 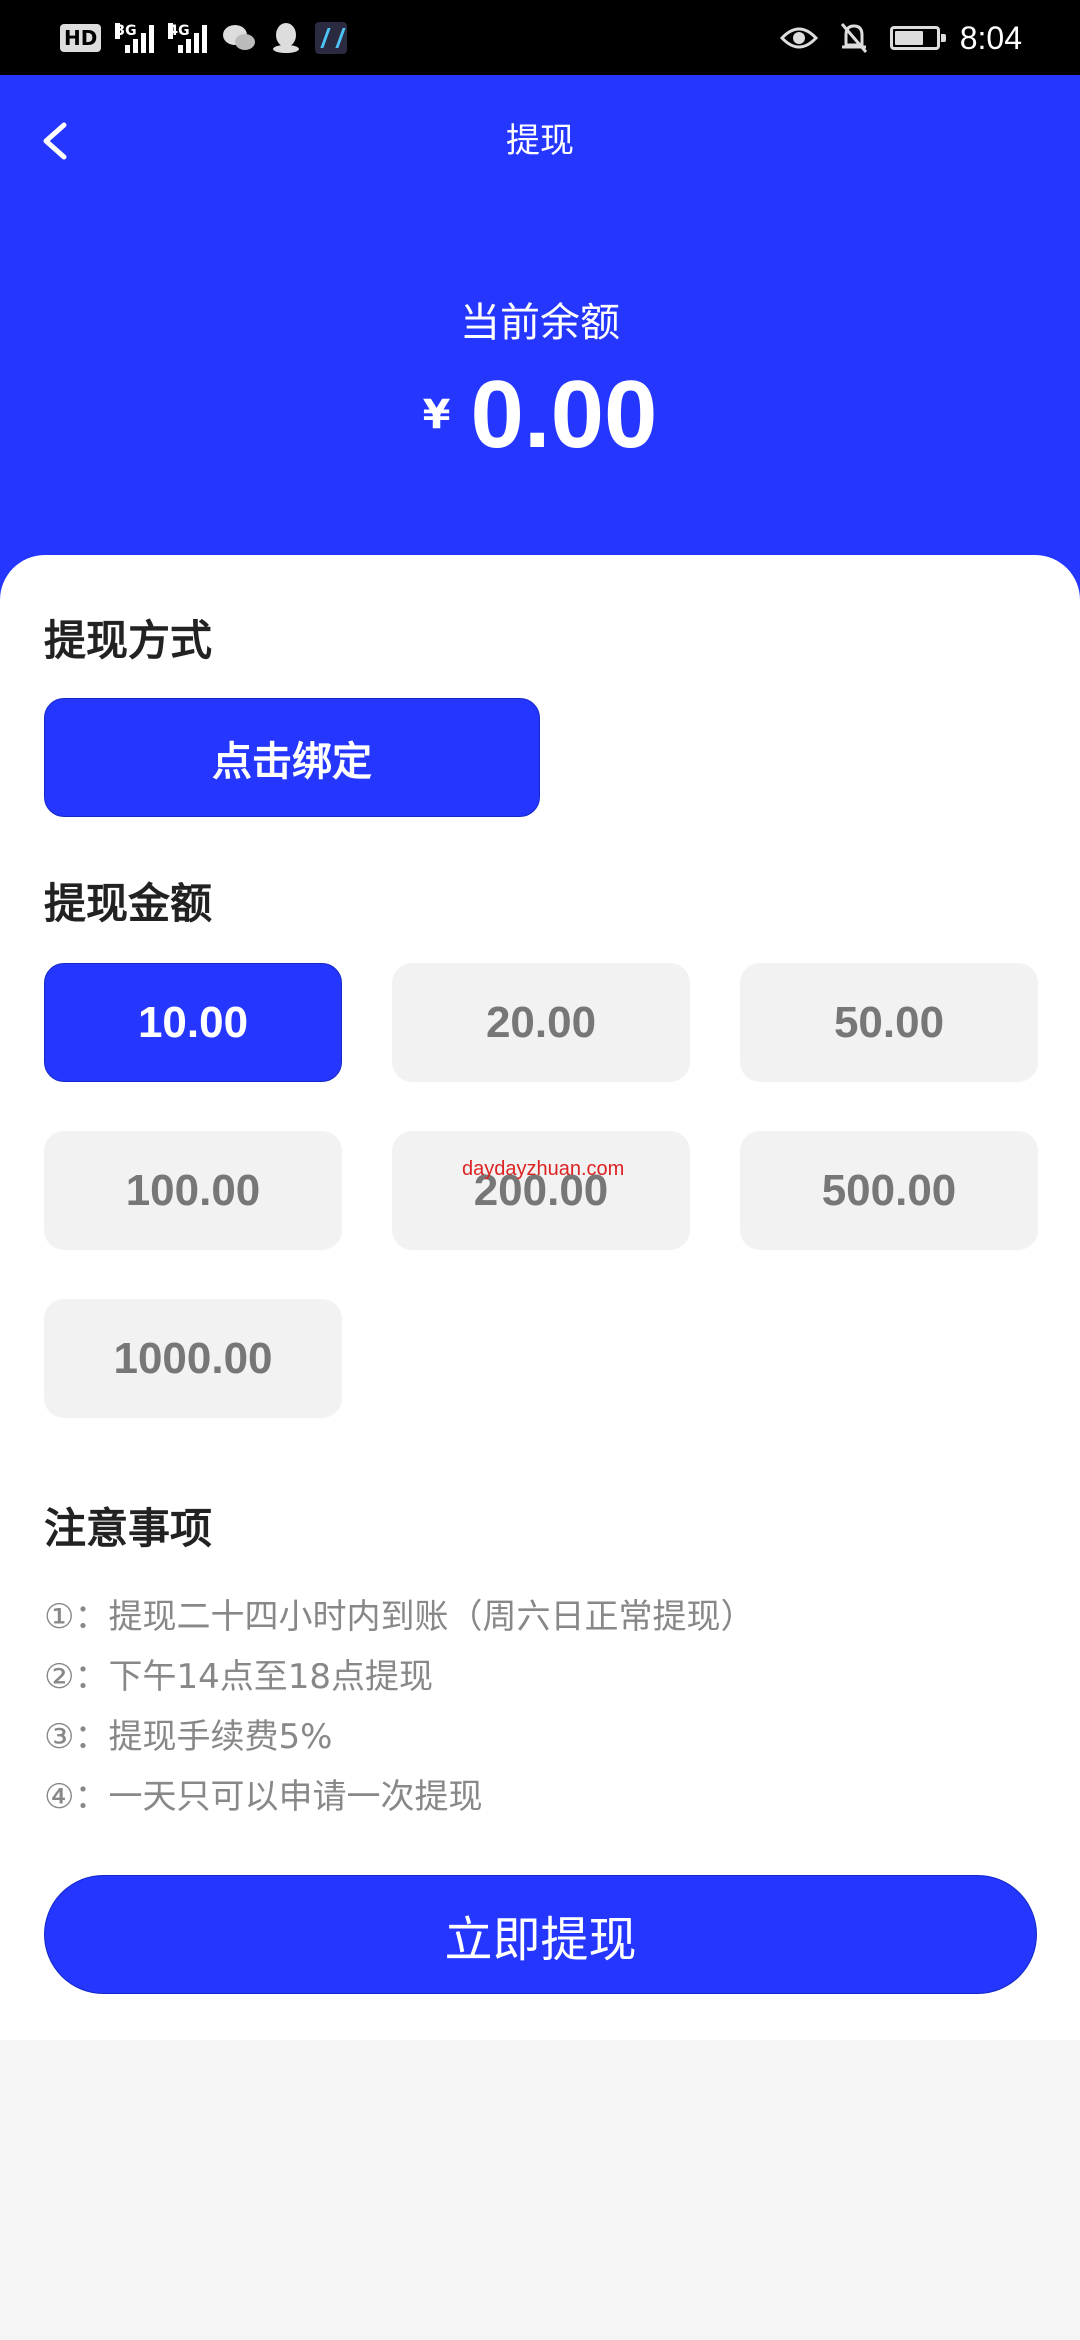 What do you see at coordinates (990, 37) in the screenshot?
I see `clock: 8:04` at bounding box center [990, 37].